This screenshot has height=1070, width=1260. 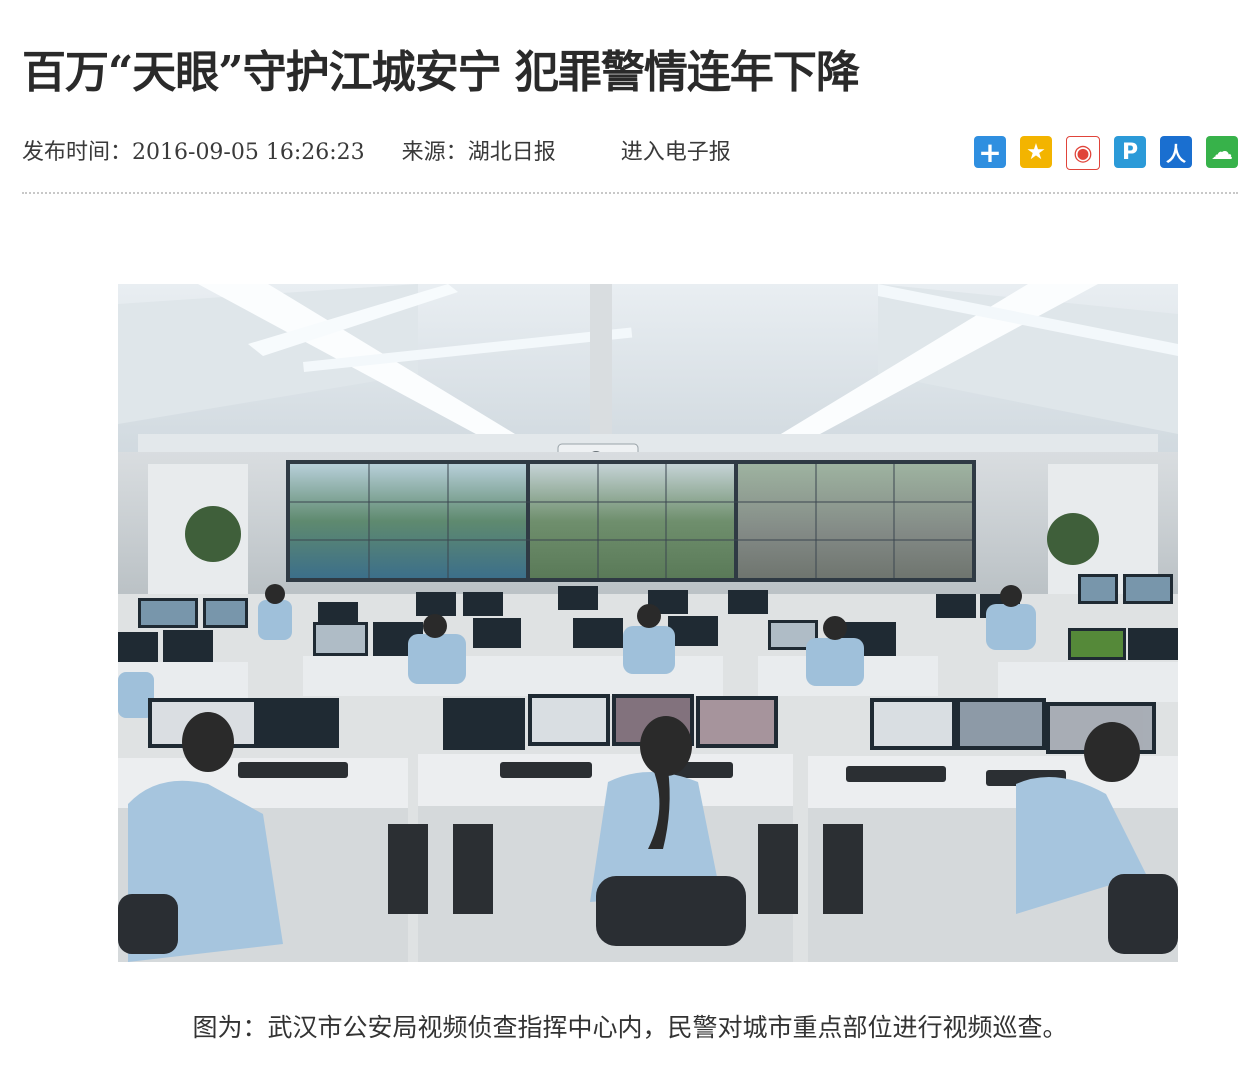 I want to click on tencent-weibo-icon: P, so click(x=1130, y=152).